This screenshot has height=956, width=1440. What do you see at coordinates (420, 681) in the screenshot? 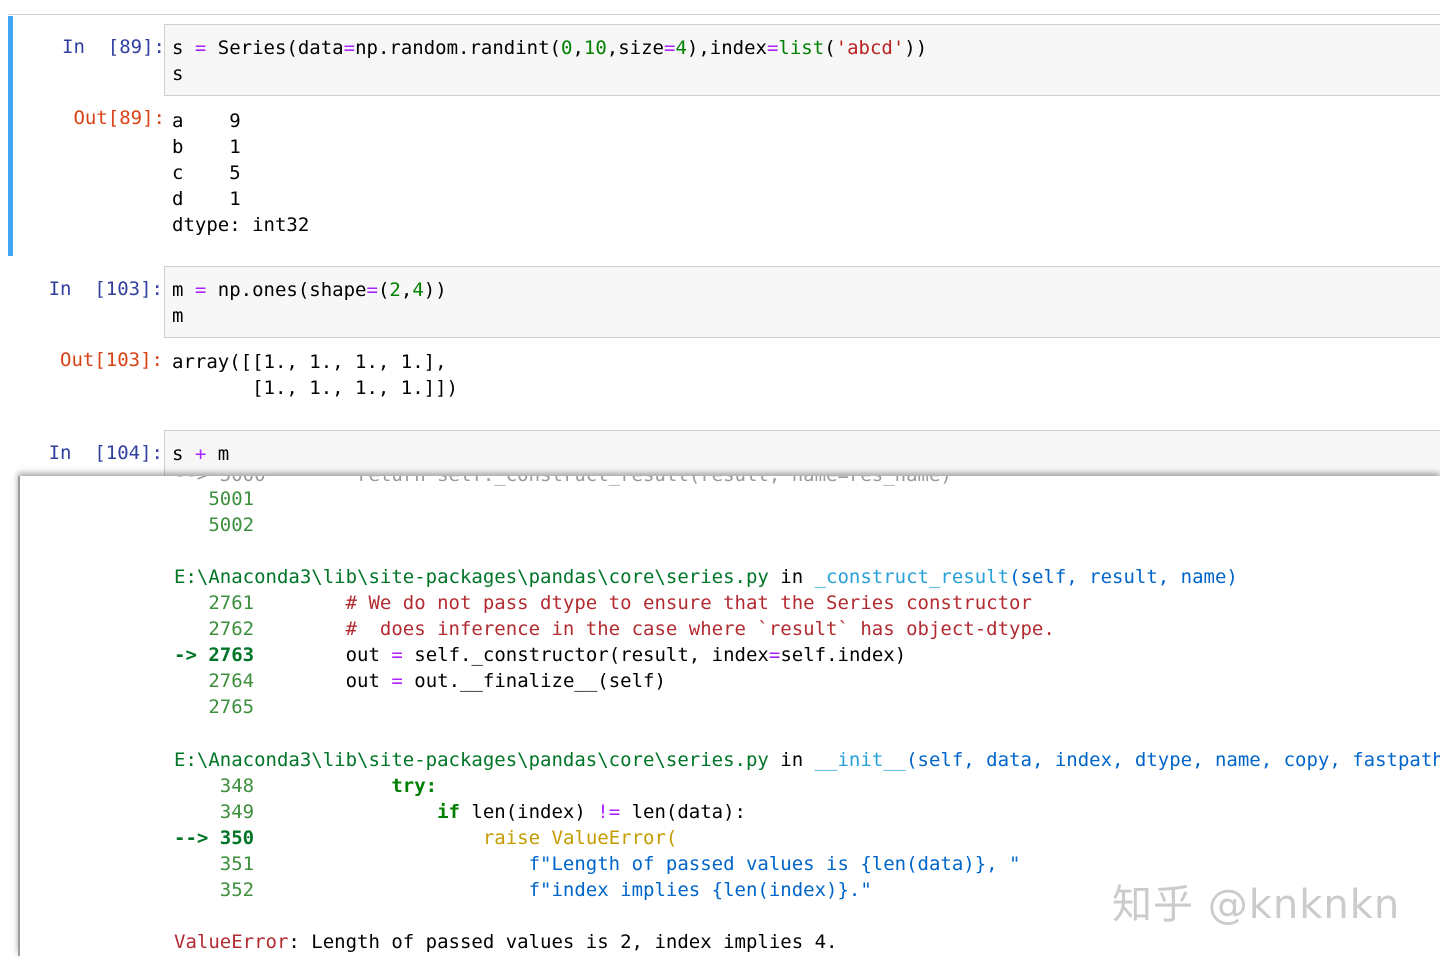
I see `traceback-line: 2764 out = out.__finalize__(self)` at bounding box center [420, 681].